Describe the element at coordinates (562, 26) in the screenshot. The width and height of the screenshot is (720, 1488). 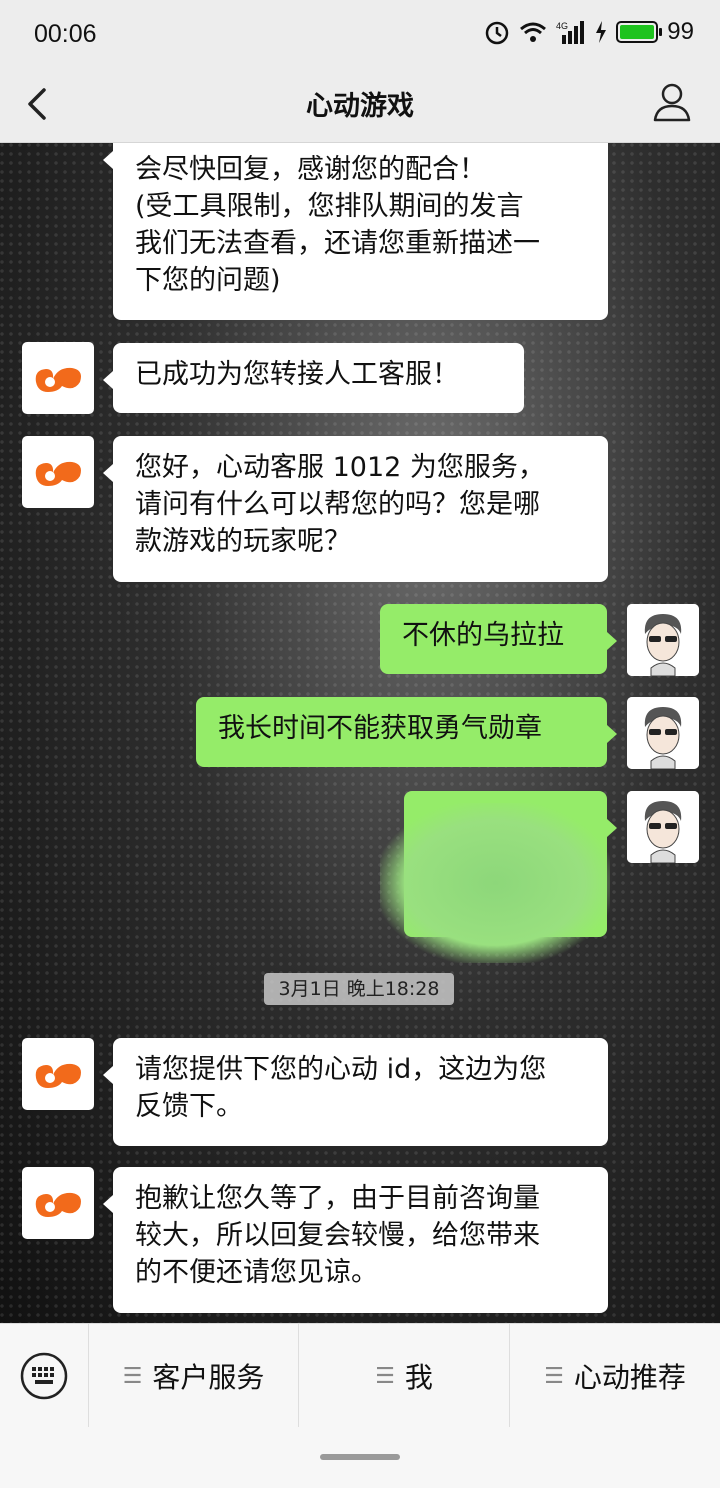
I see `svg-text: 4G` at that location.